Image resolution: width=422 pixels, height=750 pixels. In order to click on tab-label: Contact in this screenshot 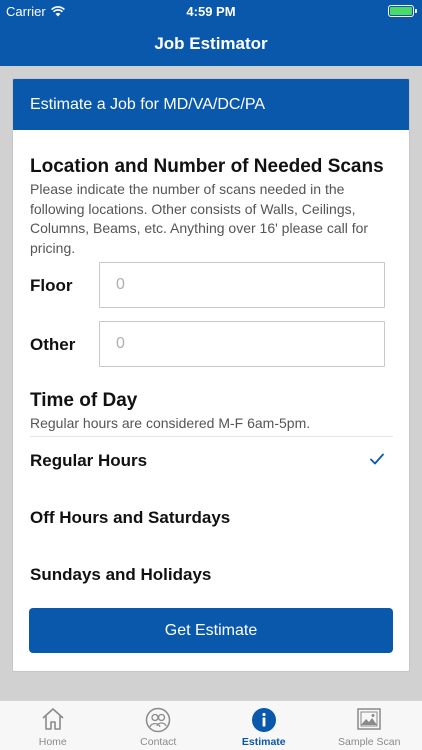, I will do `click(158, 742)`.